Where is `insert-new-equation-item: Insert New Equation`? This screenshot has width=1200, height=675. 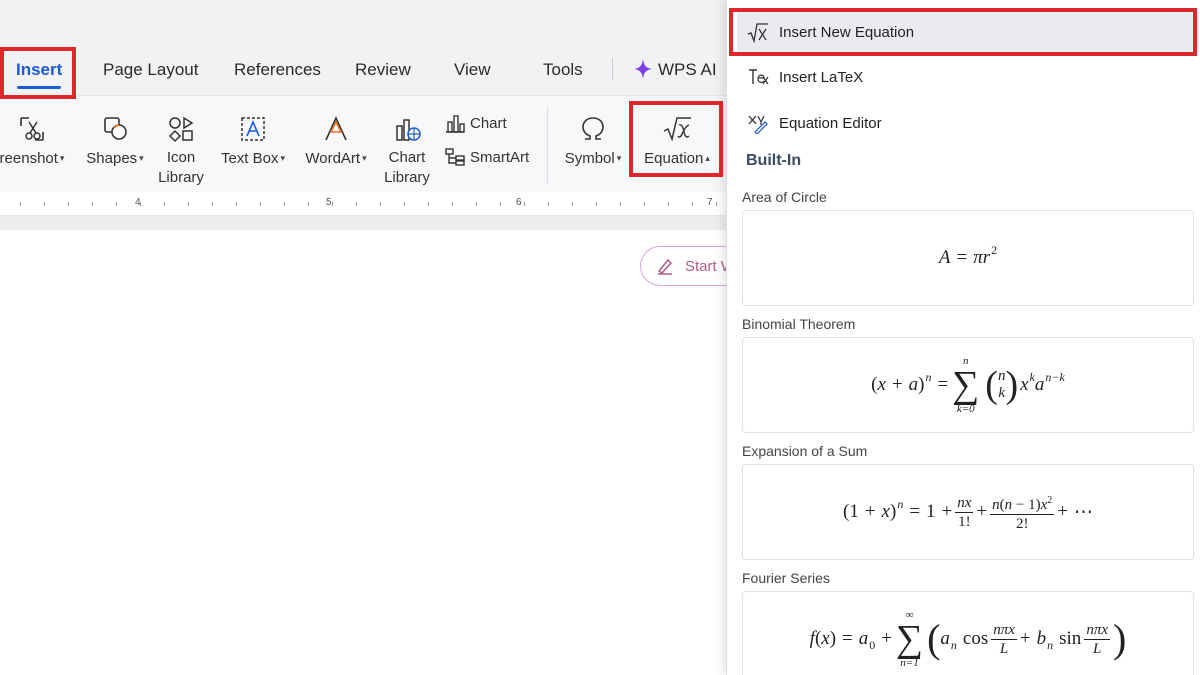 insert-new-equation-item: Insert New Equation is located at coordinates (968, 32).